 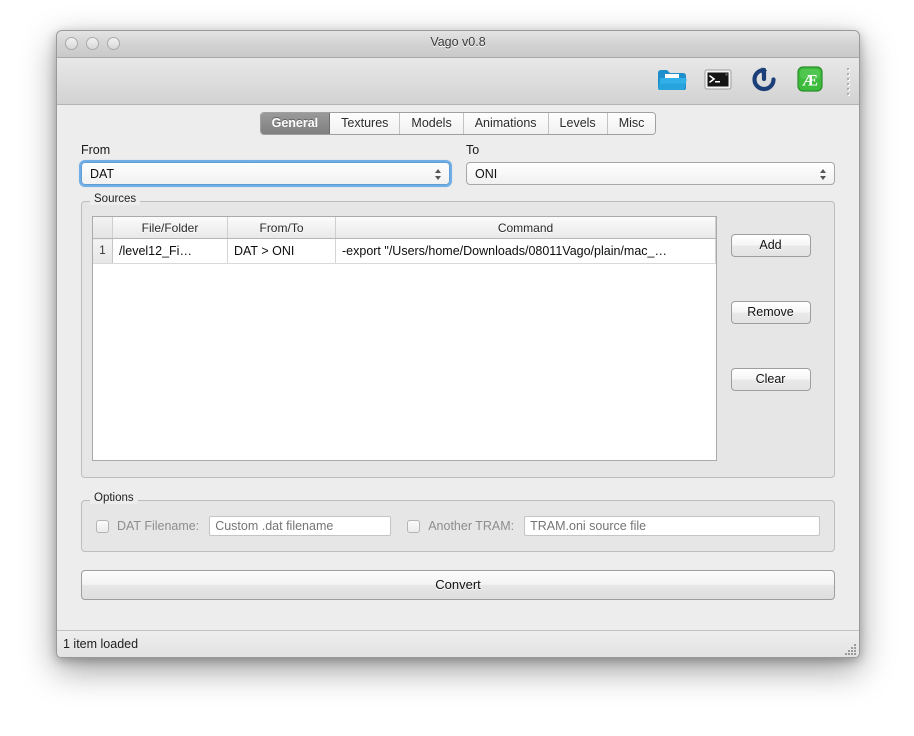 What do you see at coordinates (770, 341) in the screenshot?
I see `sources-actions: Add Remove Clear` at bounding box center [770, 341].